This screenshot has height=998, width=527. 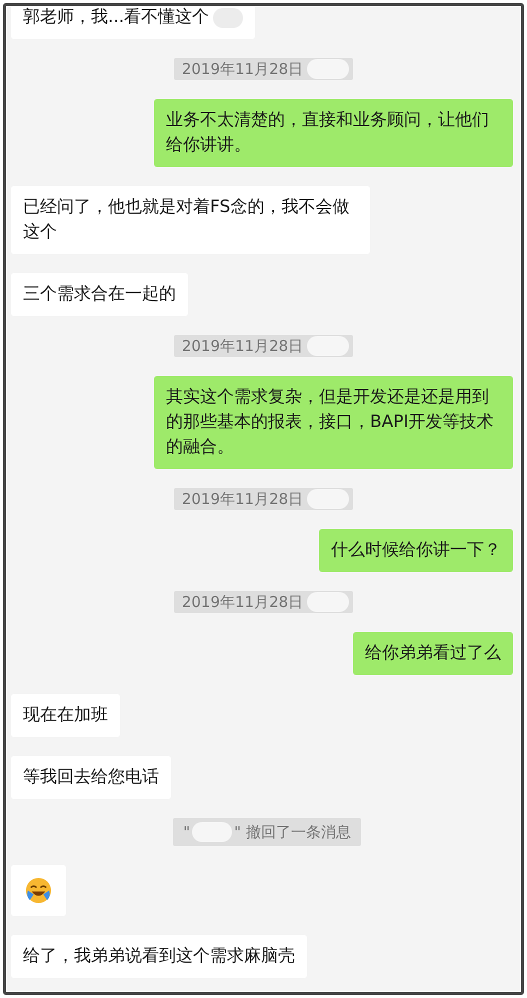 I want to click on laughing-crying-face-icon, so click(x=38, y=890).